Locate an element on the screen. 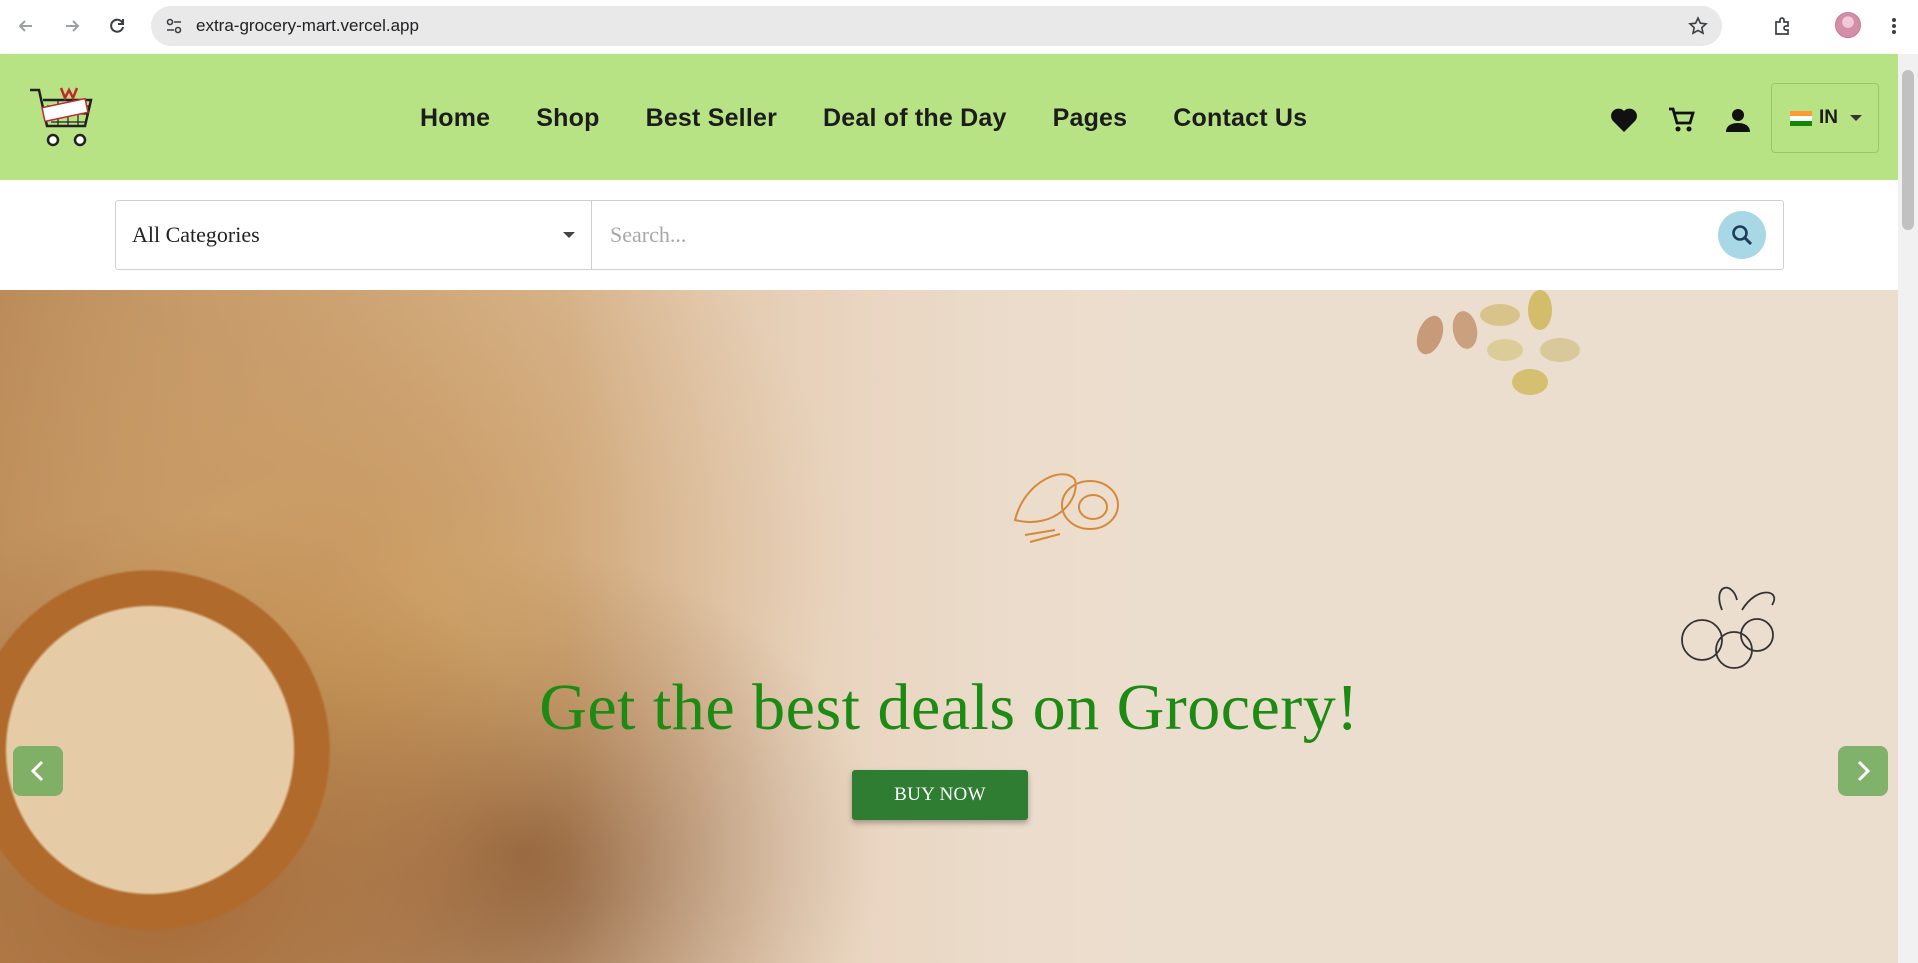  shopping-cart-icon is located at coordinates (1682, 119).